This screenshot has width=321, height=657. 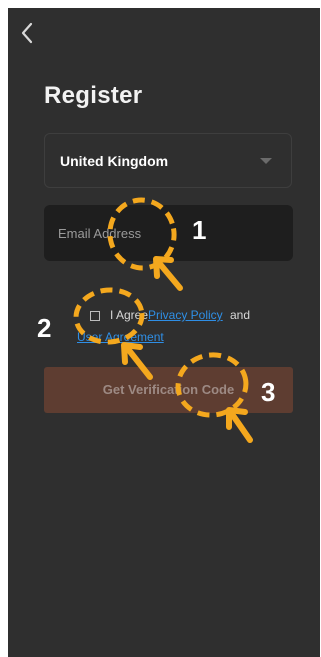 What do you see at coordinates (120, 337) in the screenshot?
I see `user-agreement-link: User Agreement` at bounding box center [120, 337].